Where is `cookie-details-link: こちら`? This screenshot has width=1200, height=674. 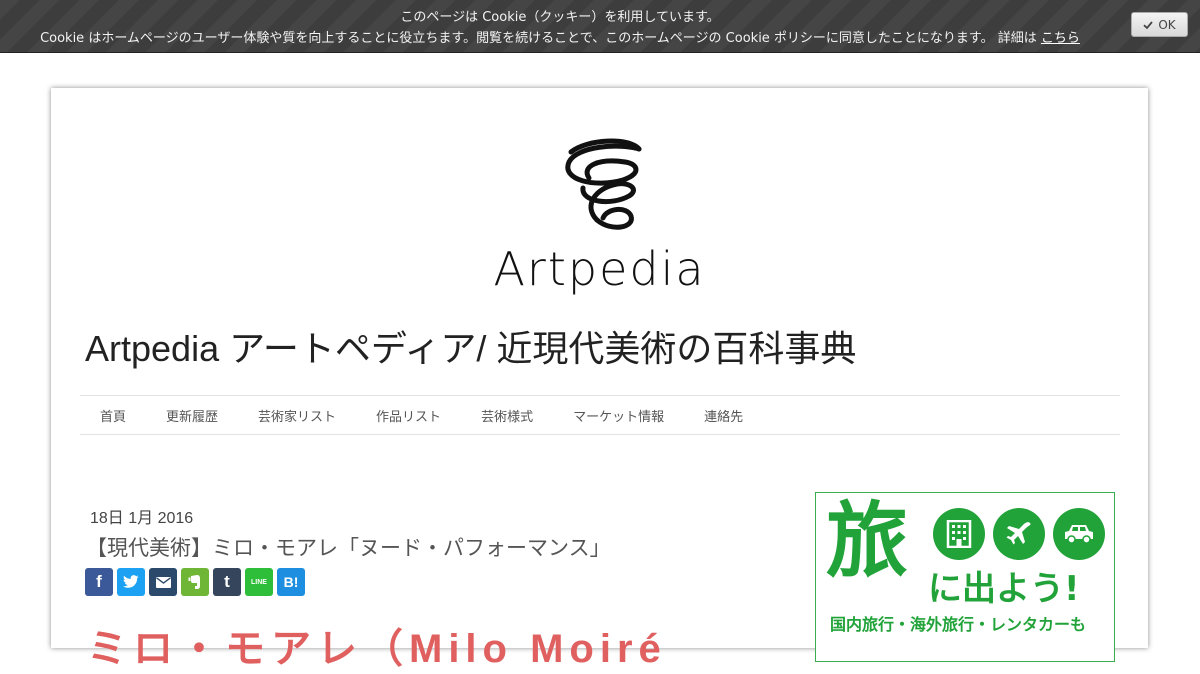 cookie-details-link: こちら is located at coordinates (1060, 38).